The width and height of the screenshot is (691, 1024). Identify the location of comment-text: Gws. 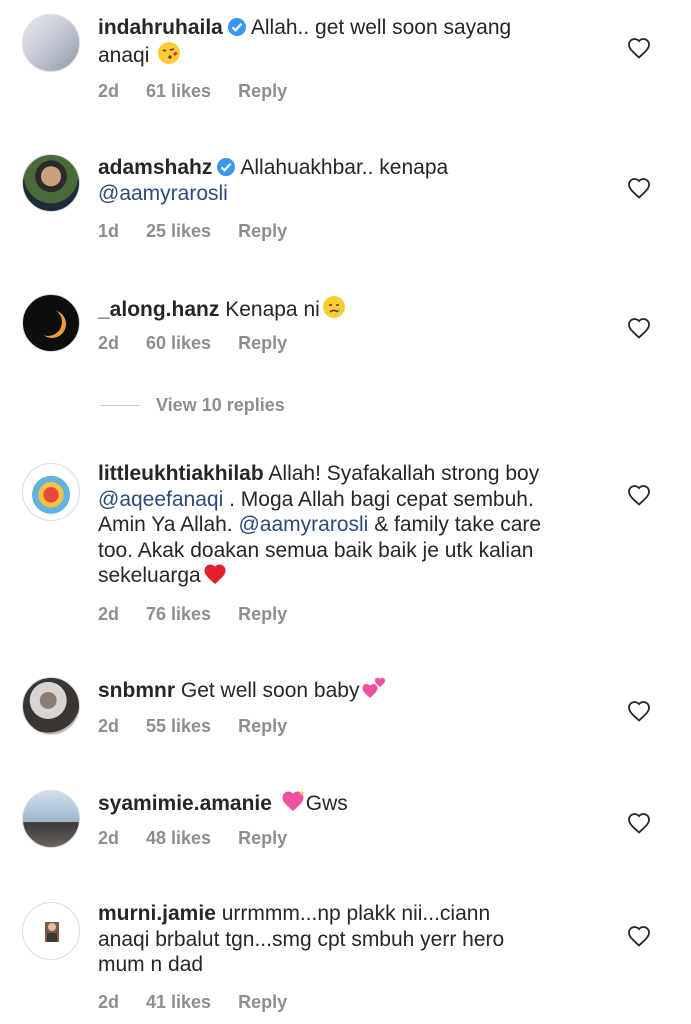
(326, 803).